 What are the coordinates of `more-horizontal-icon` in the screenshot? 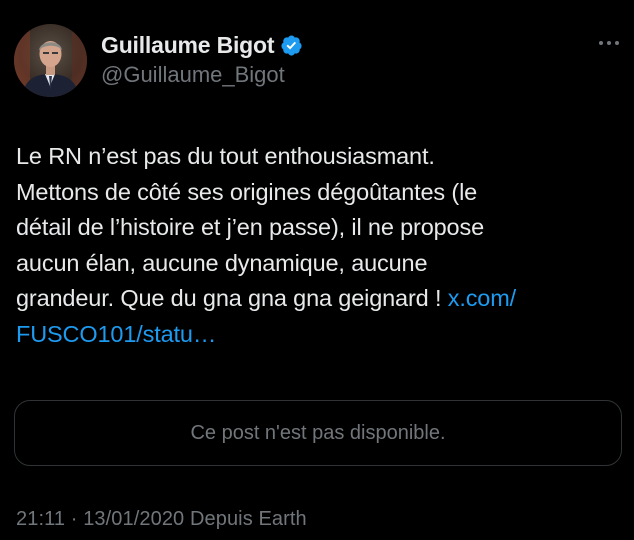 It's located at (609, 43).